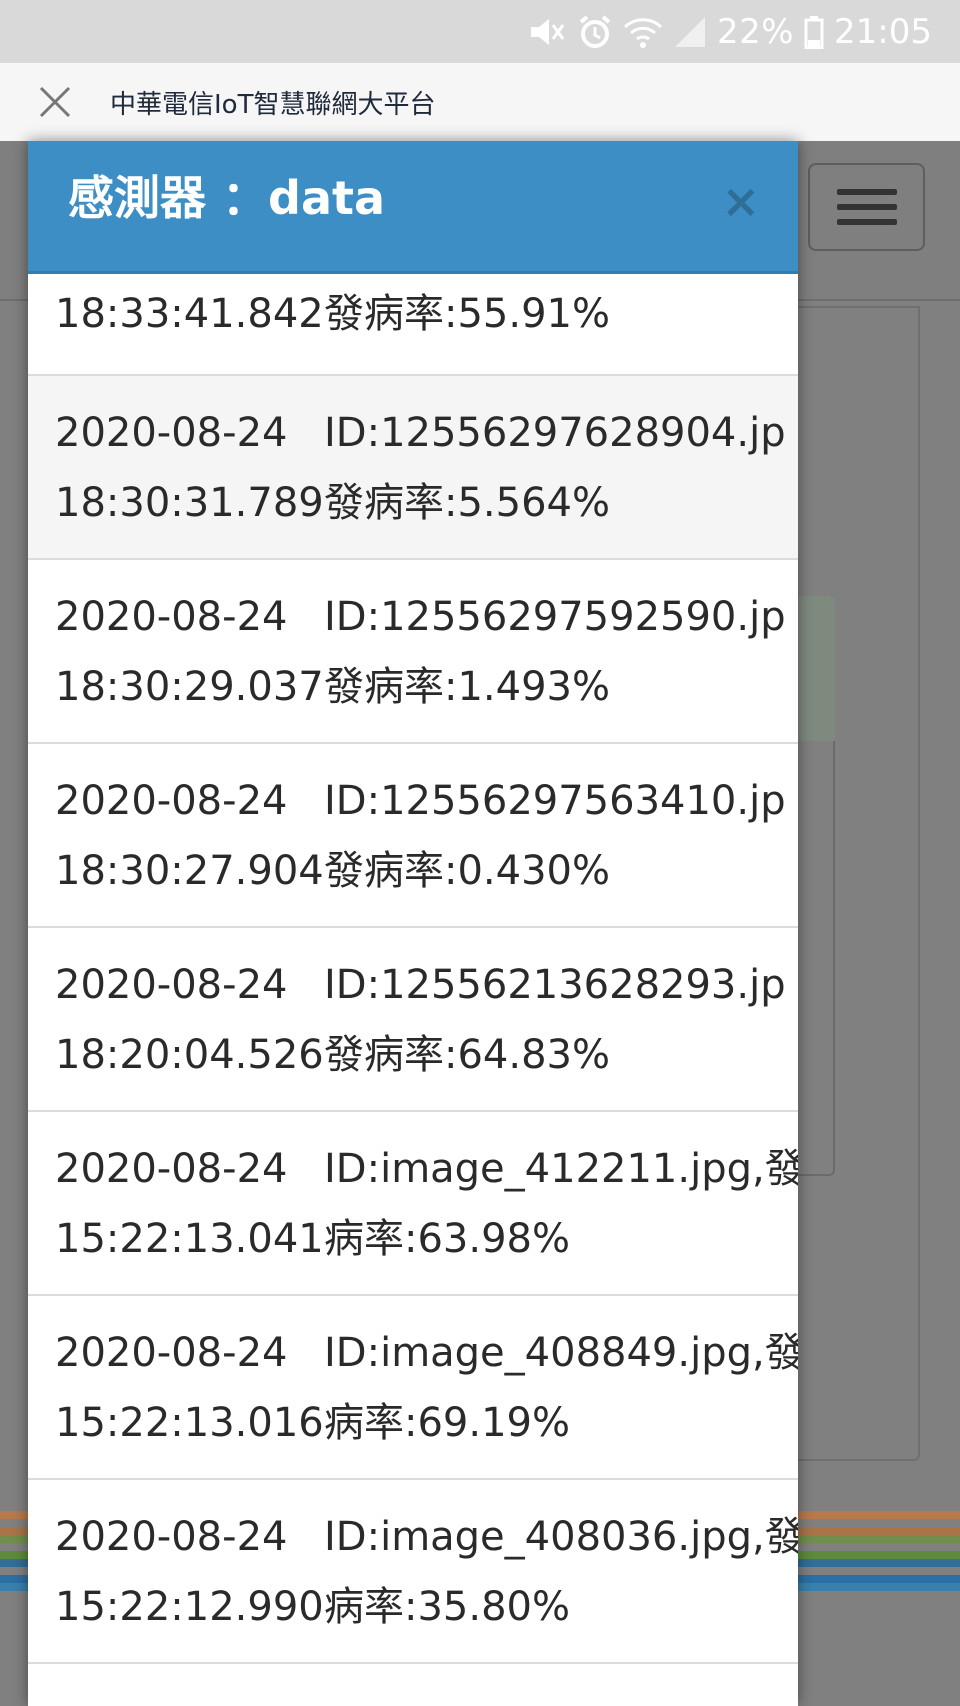 This screenshot has width=960, height=1706. Describe the element at coordinates (447, 1239) in the screenshot. I see `row-rate: 病率:63.98%` at that location.